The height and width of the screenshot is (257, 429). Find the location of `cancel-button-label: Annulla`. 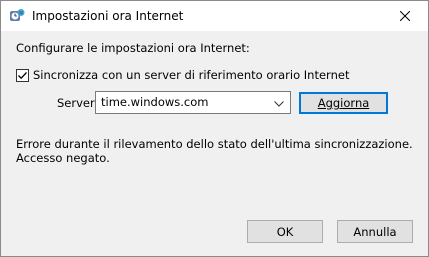

cancel-button-label: Annulla is located at coordinates (375, 231).